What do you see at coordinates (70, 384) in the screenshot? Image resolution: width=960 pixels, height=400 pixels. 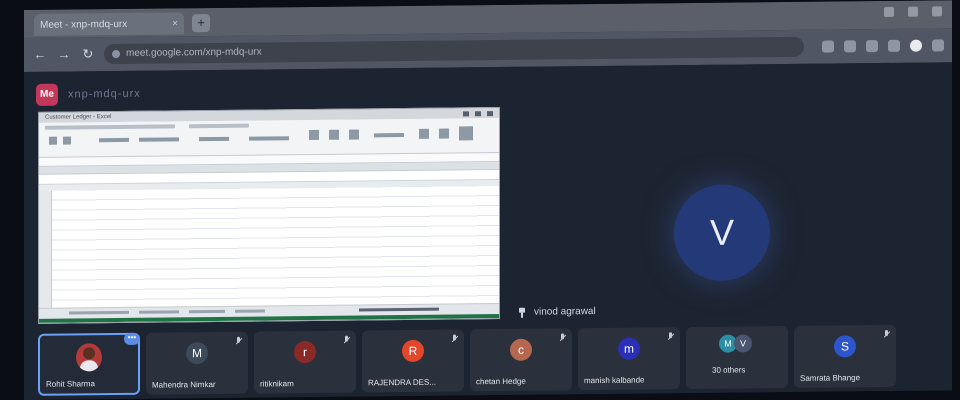 I see `participant-name: Rohit Sharma` at bounding box center [70, 384].